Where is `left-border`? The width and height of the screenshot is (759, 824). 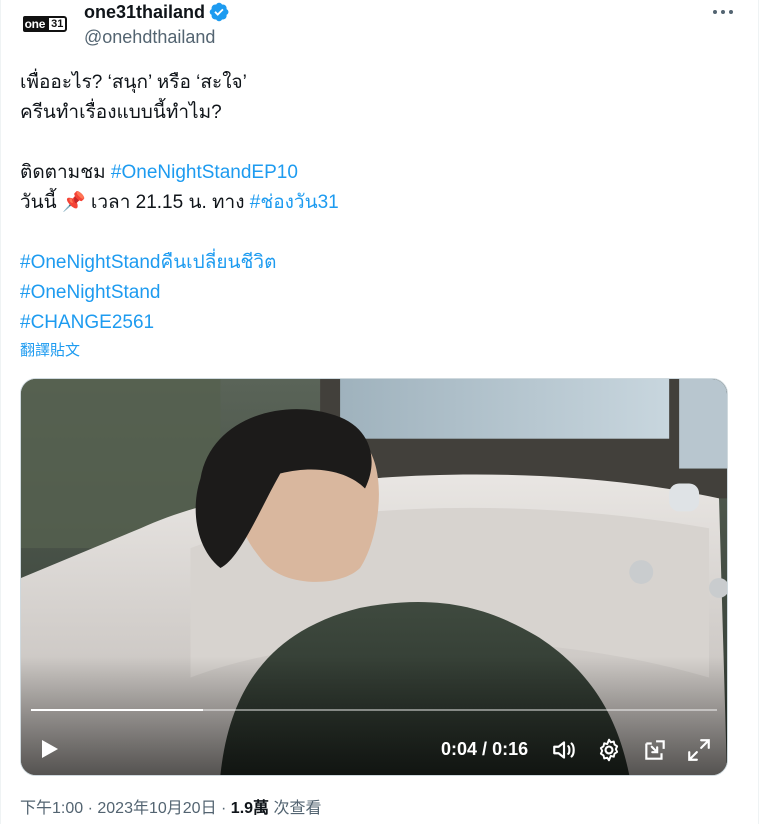 left-border is located at coordinates (0, 412).